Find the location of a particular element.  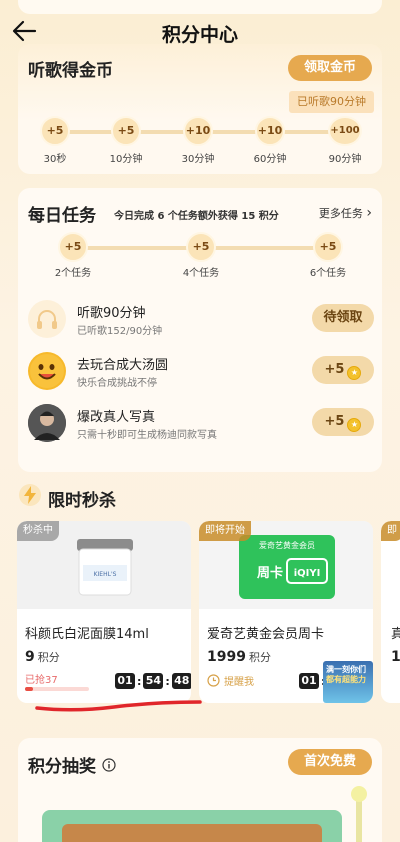

product-price: 1999 积分 is located at coordinates (239, 657).